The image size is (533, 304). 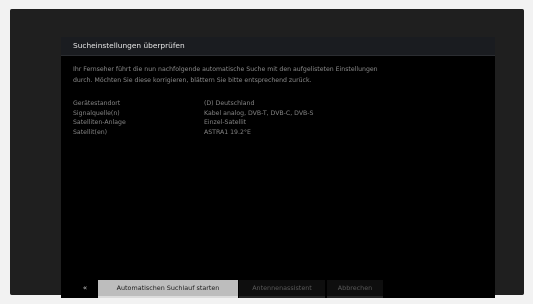 I want to click on setting-value: ASTRA1 19.2°E, so click(x=227, y=132).